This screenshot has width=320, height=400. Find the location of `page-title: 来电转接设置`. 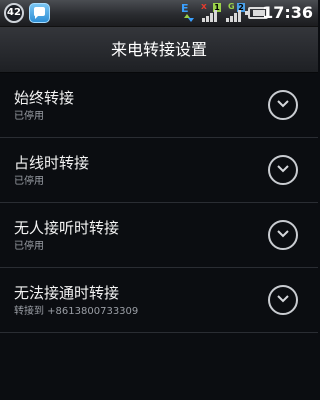

page-title: 来电转接设置 is located at coordinates (158, 49).